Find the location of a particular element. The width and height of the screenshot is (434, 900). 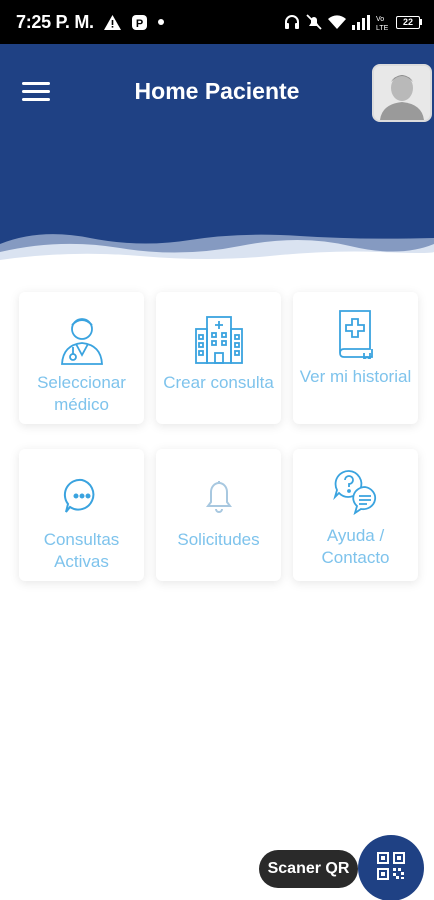

header-wave is located at coordinates (217, 255).